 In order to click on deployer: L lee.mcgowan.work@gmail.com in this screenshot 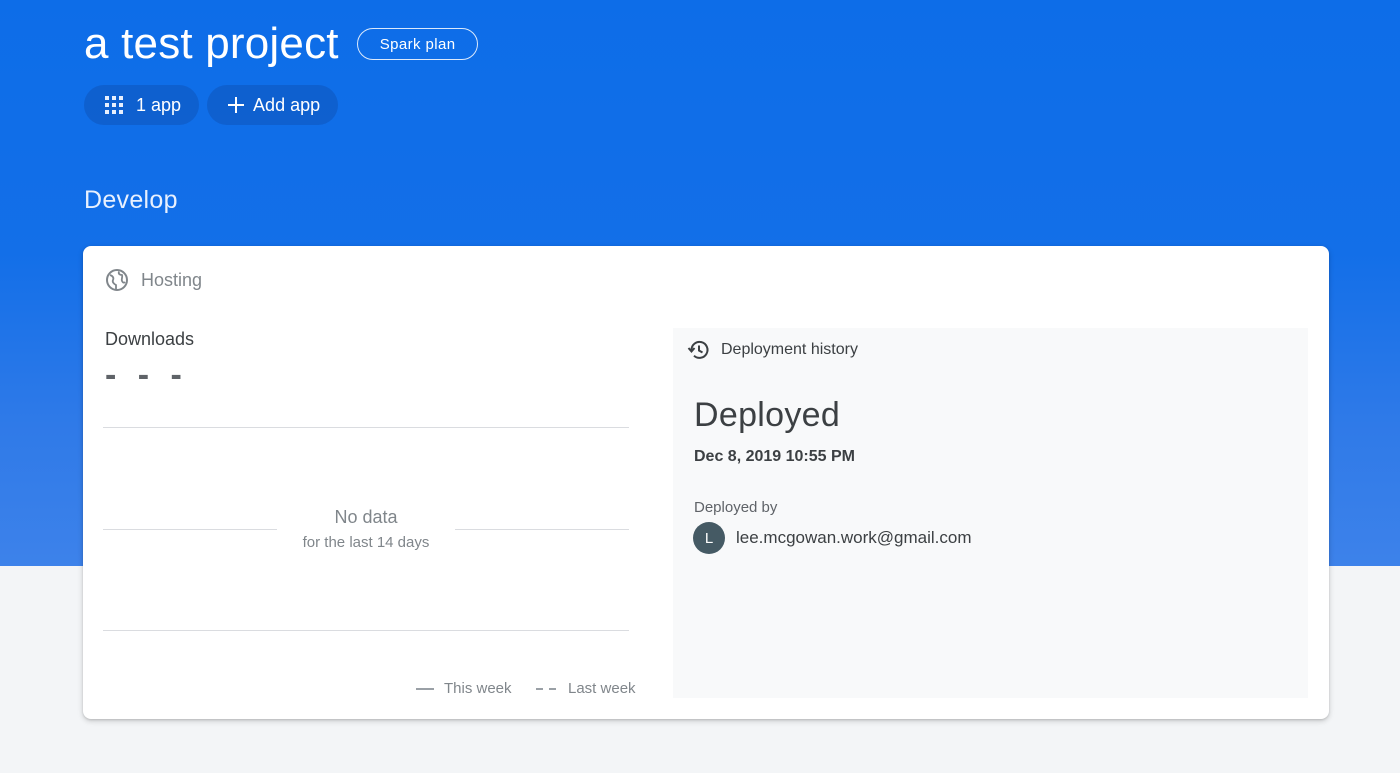, I will do `click(832, 538)`.